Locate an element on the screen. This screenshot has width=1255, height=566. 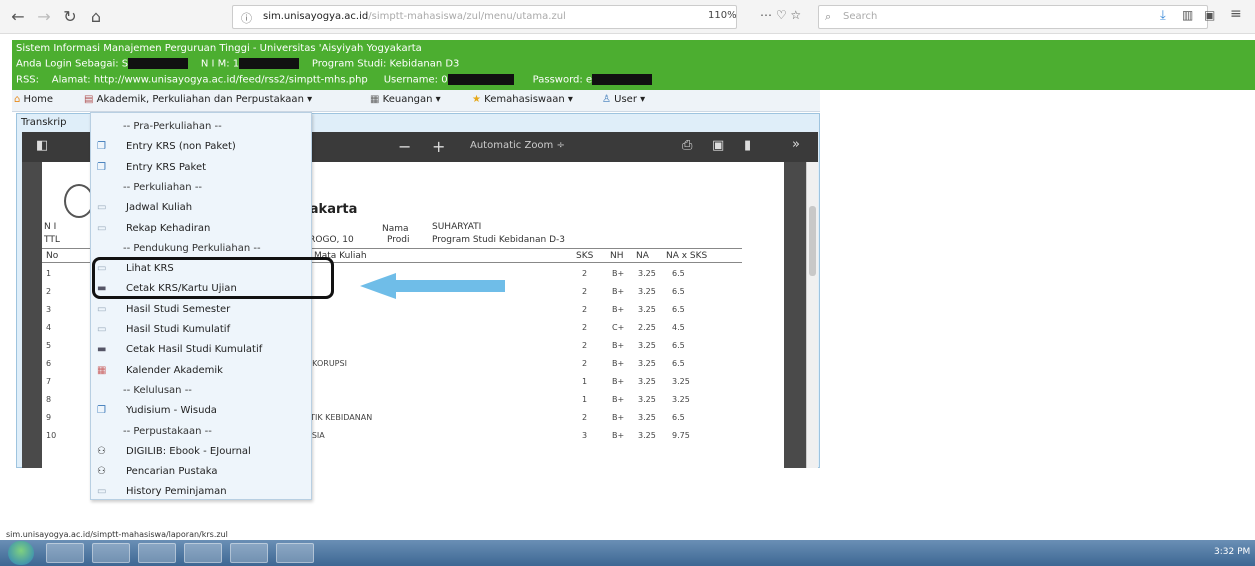
dropdown-item-label: Entry KRS Paket is located at coordinates (166, 167).